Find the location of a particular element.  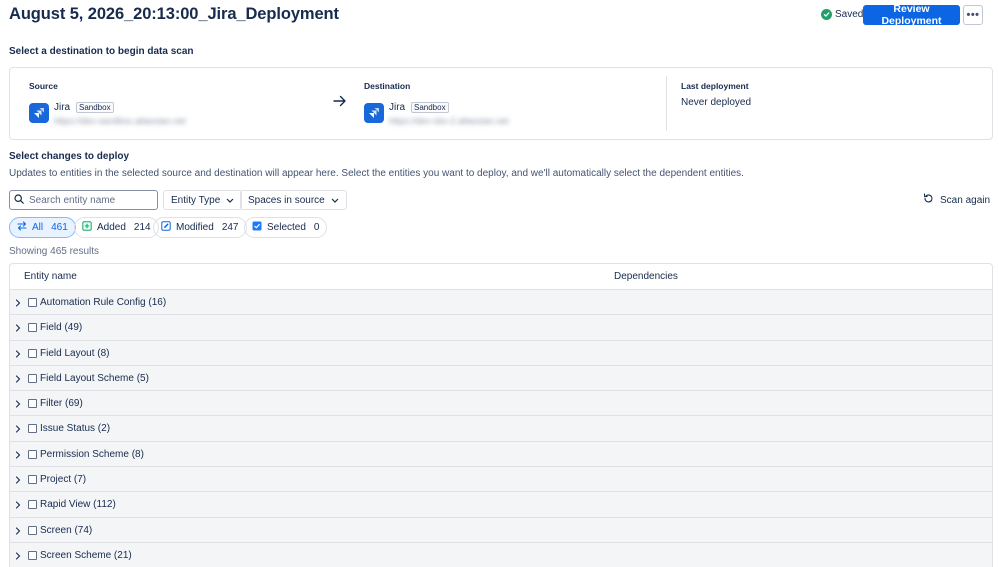

table-row: Issue Status (2) is located at coordinates (501, 429).